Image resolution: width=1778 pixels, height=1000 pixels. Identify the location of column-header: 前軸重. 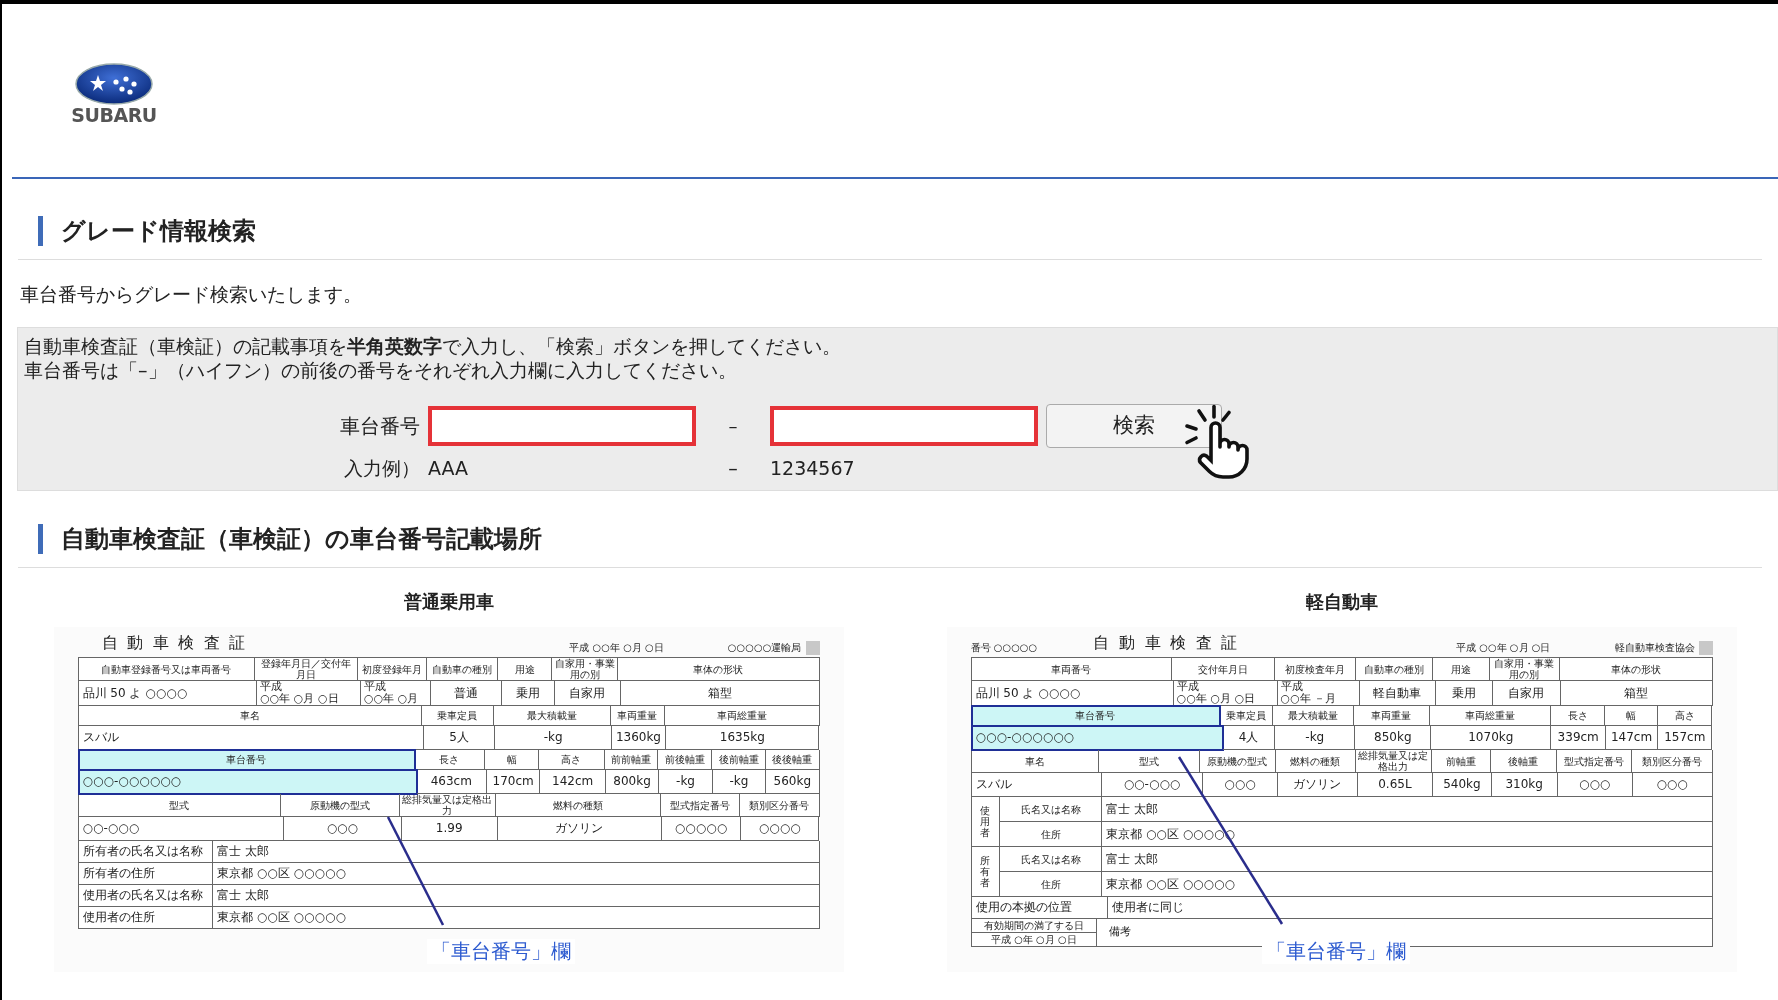
(1461, 762).